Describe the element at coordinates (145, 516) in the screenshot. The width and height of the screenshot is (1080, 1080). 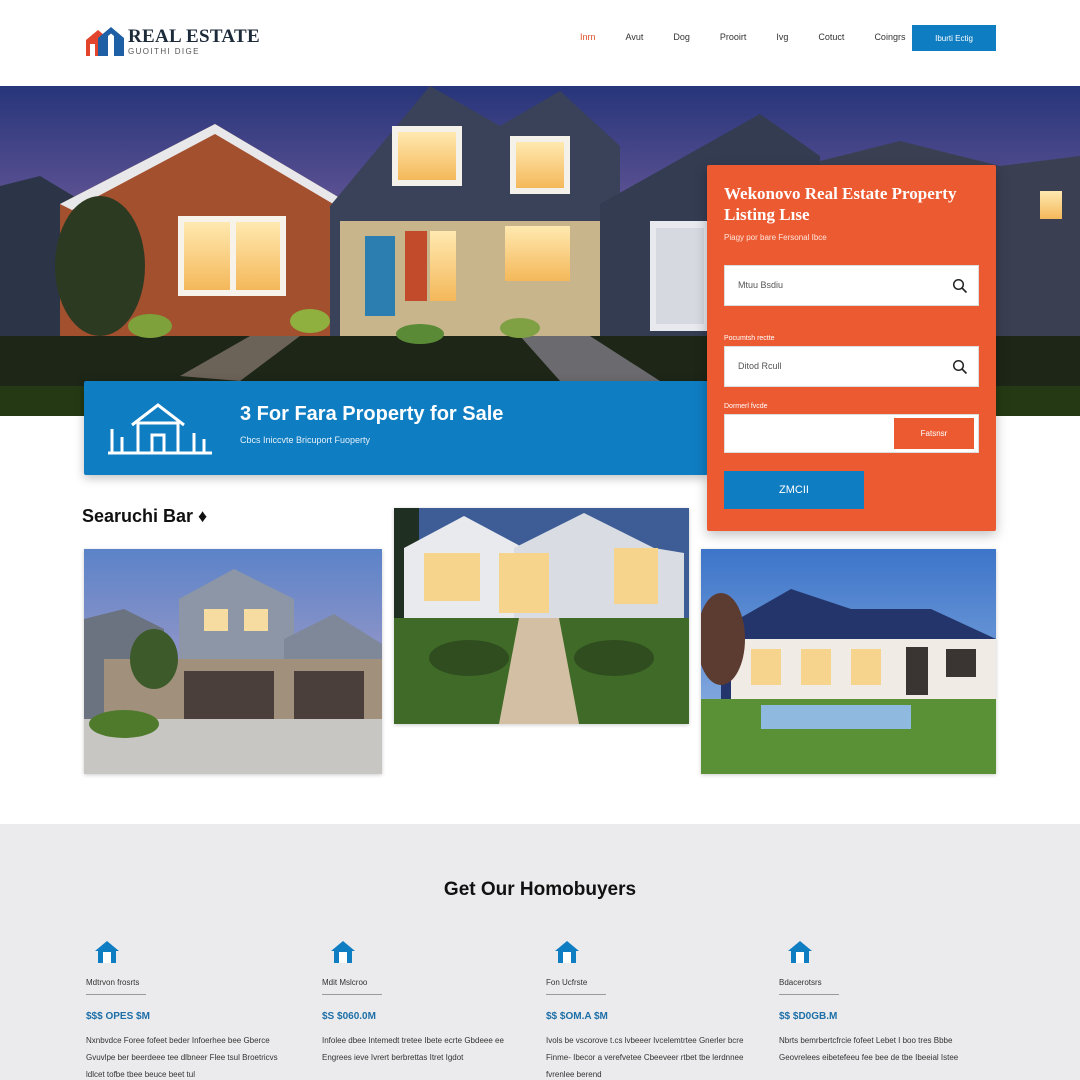
I see `section-heading: Searuchi Bar ♦` at that location.